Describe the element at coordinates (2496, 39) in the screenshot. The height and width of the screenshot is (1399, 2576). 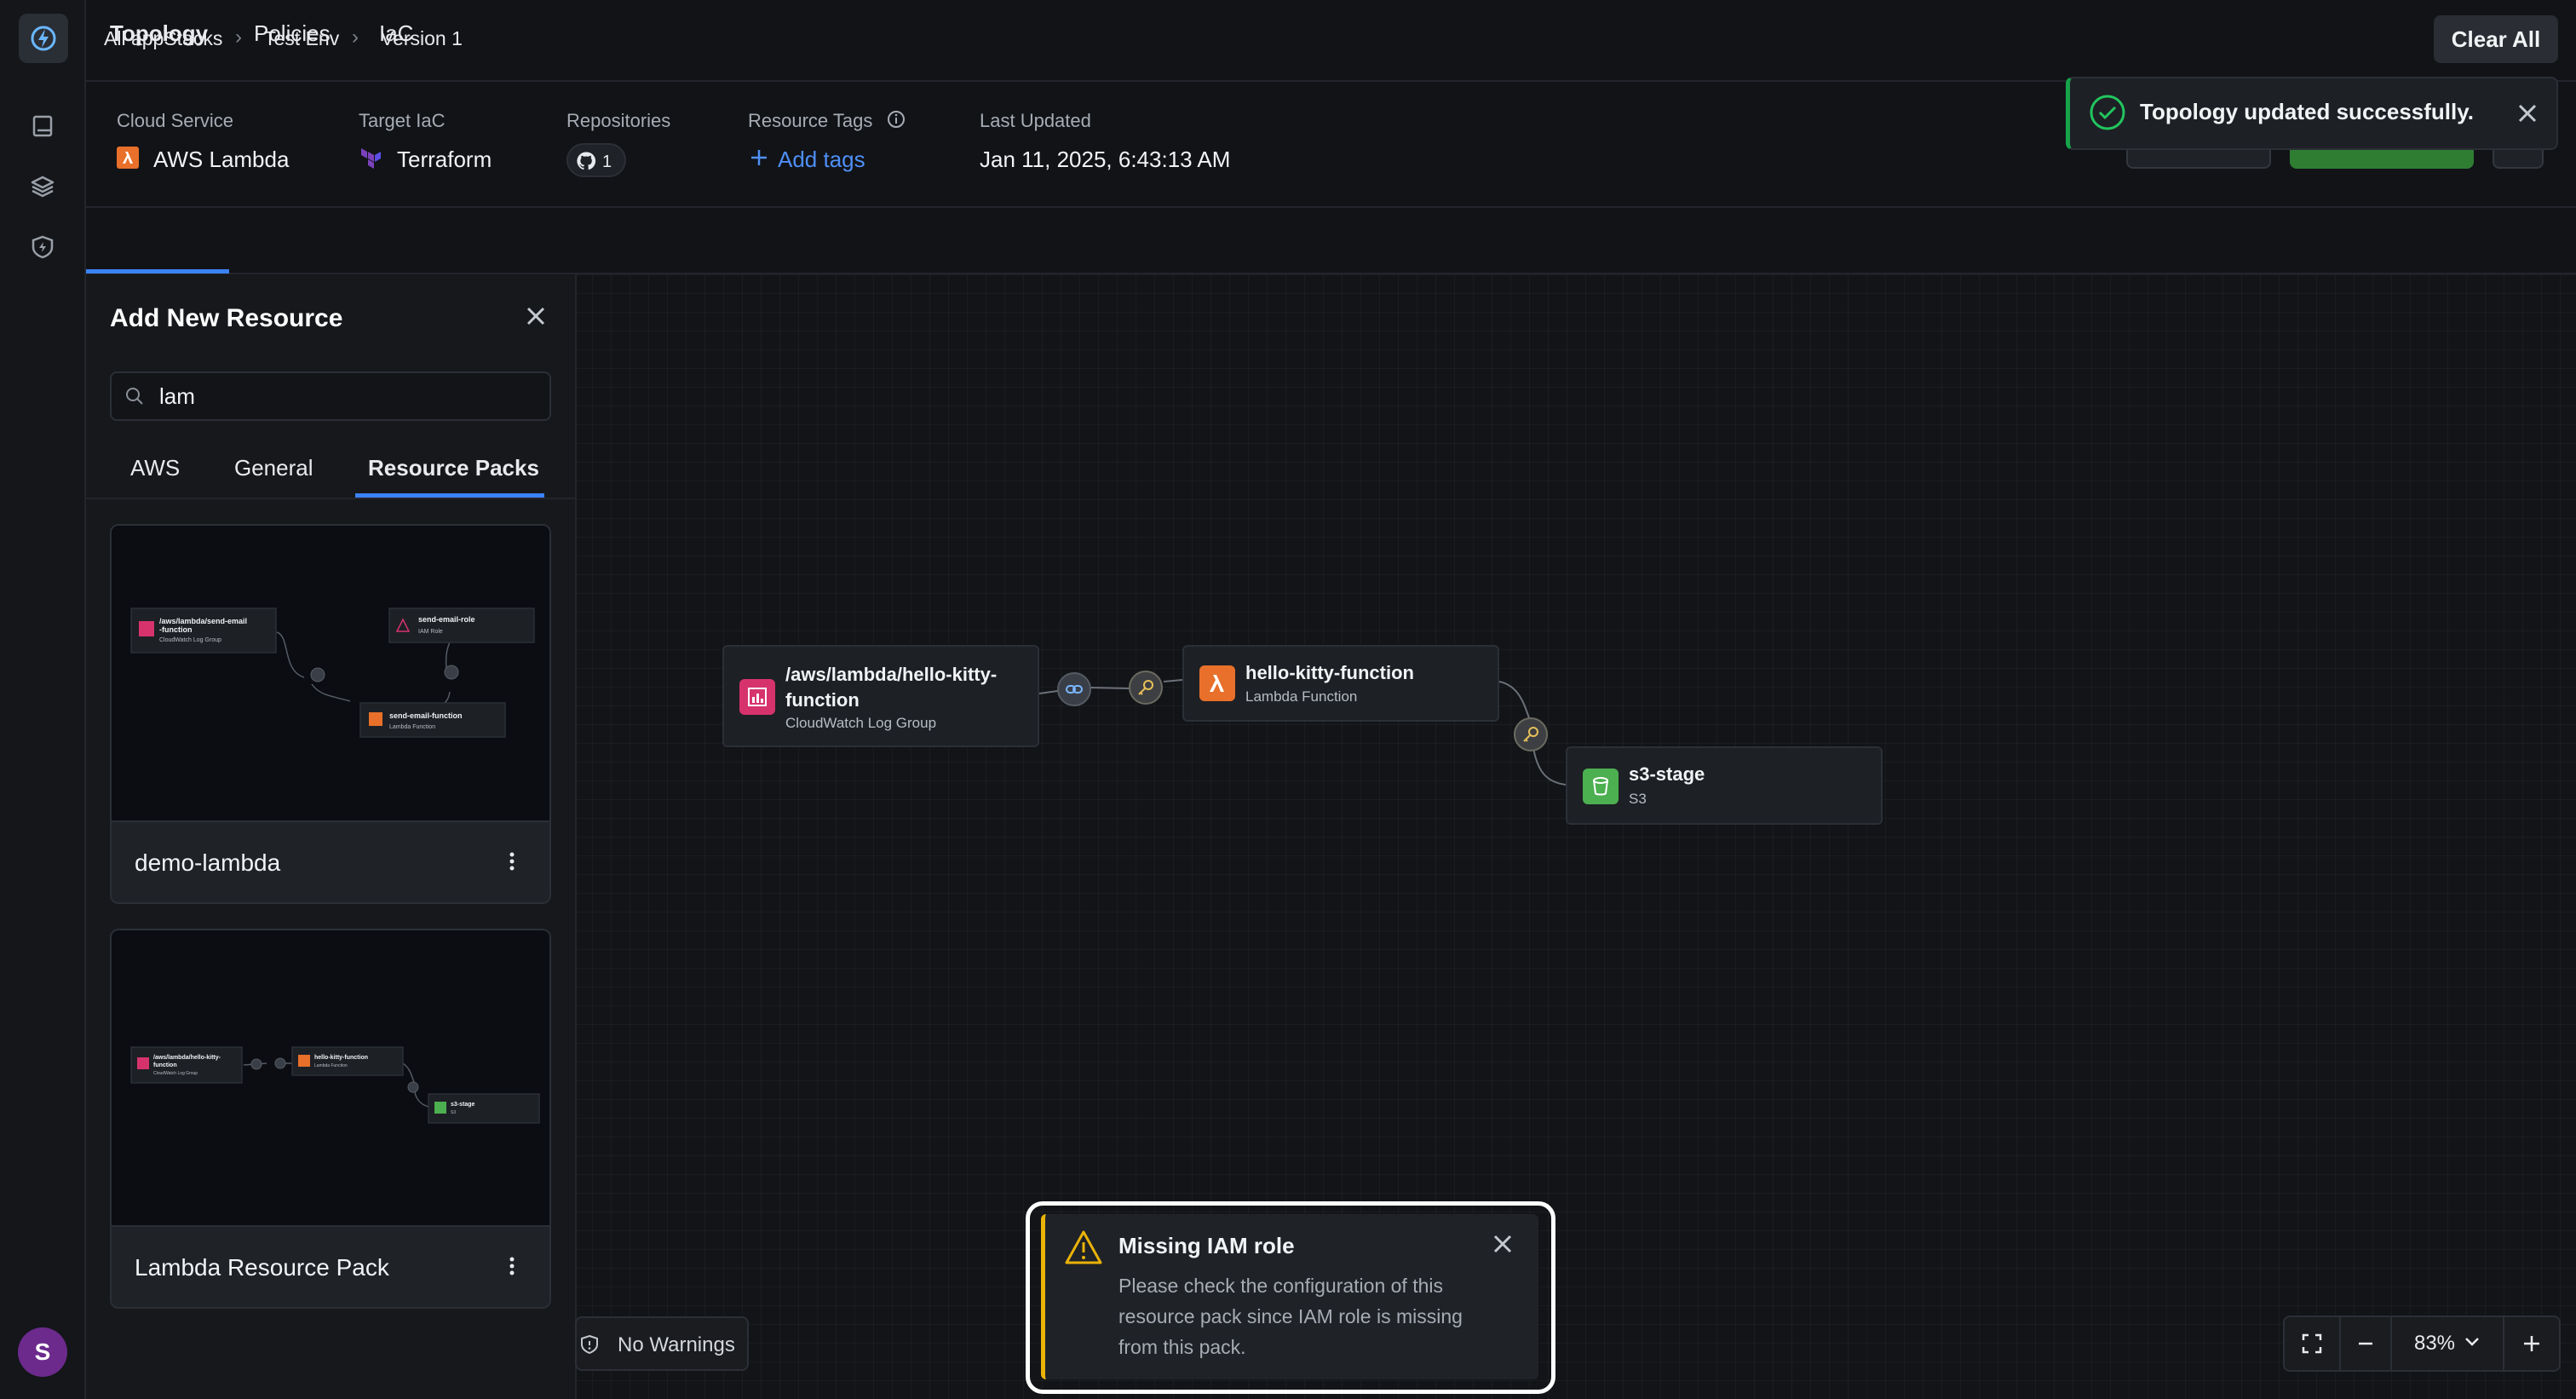
I see `clear-all-button: Clear All` at that location.